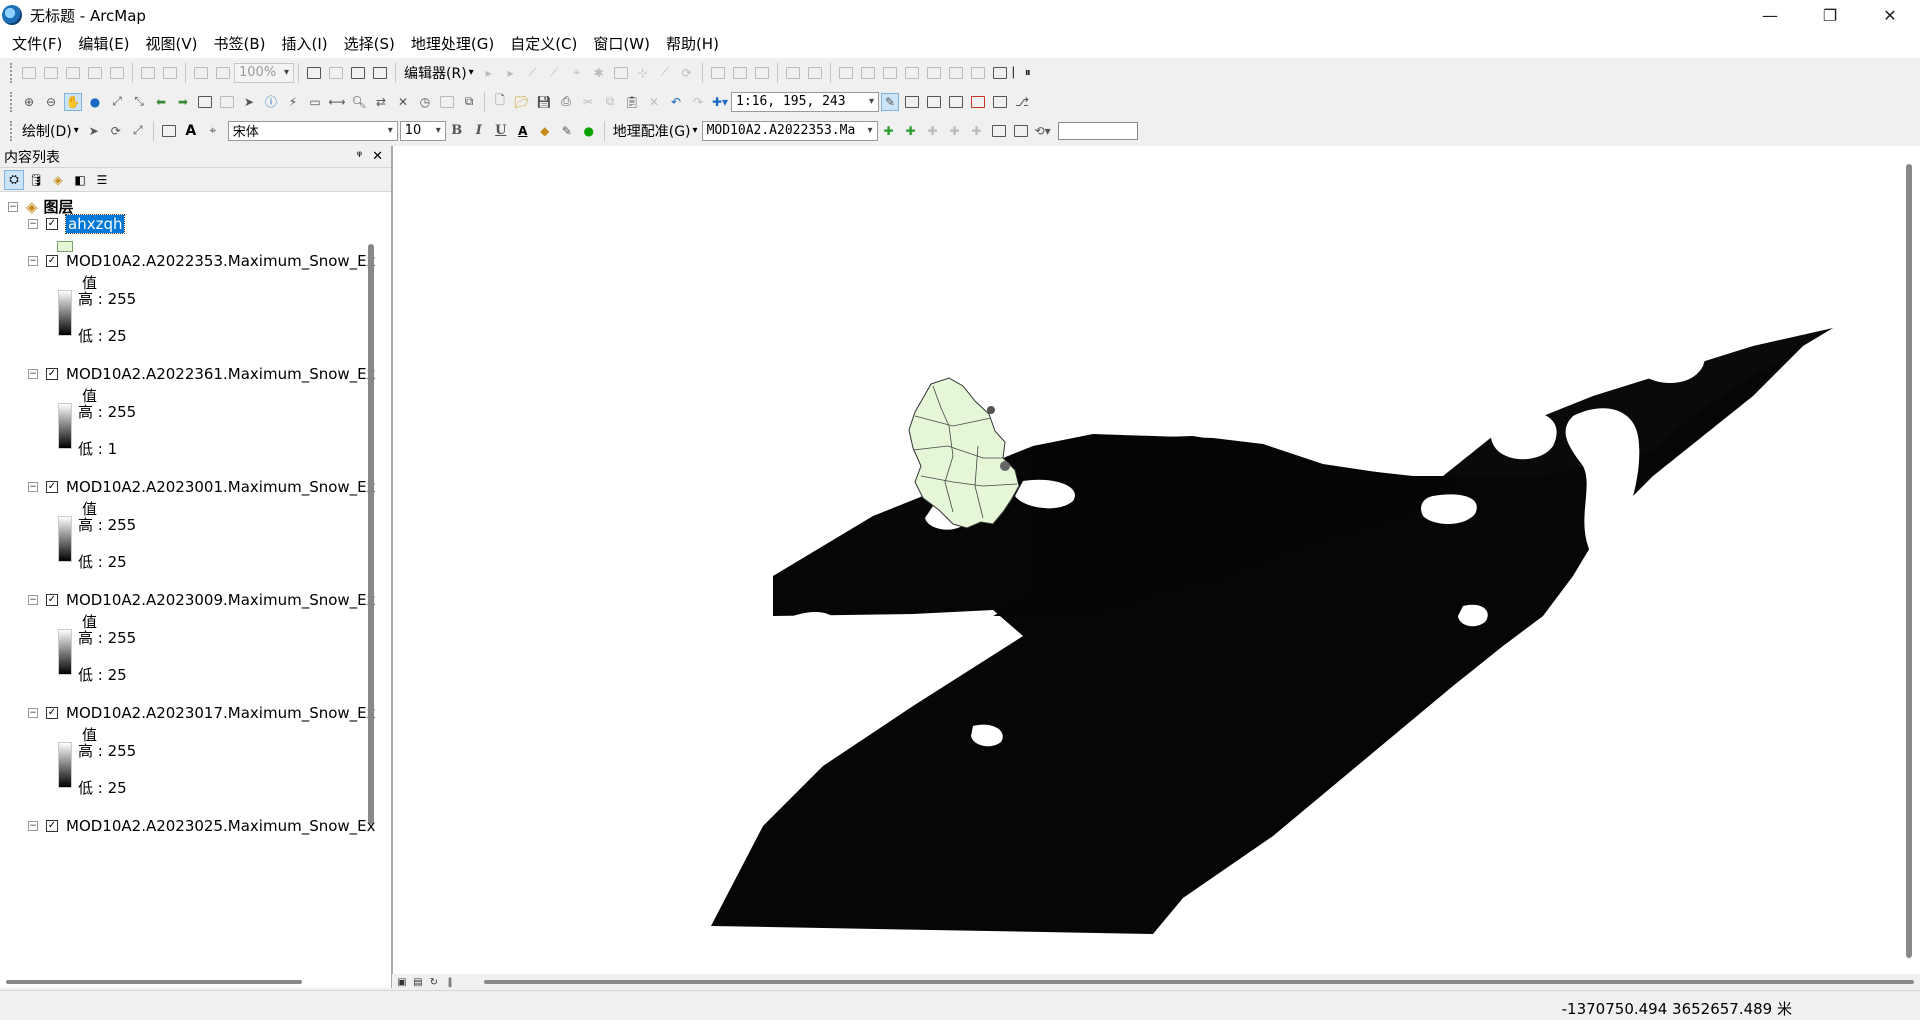 This screenshot has height=1020, width=1920. Describe the element at coordinates (169, 131) in the screenshot. I see `rectangle-icon` at that location.